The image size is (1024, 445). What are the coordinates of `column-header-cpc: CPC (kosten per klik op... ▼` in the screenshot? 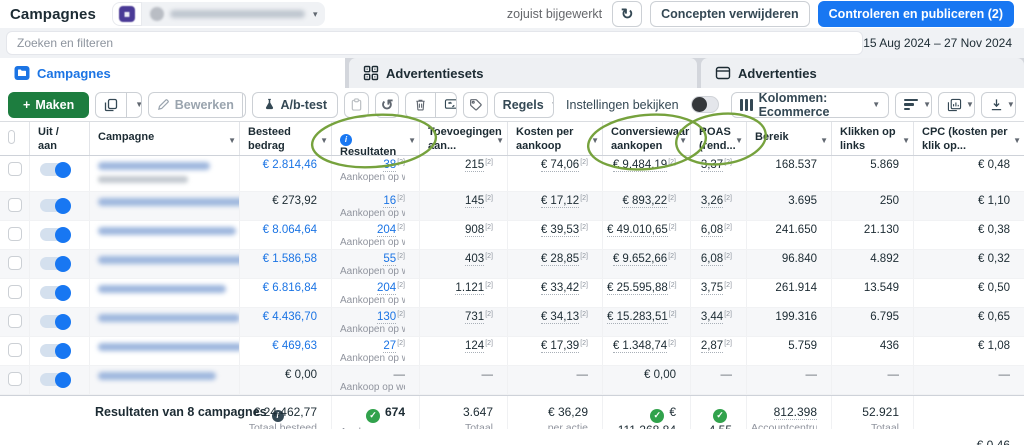 It's located at (969, 138).